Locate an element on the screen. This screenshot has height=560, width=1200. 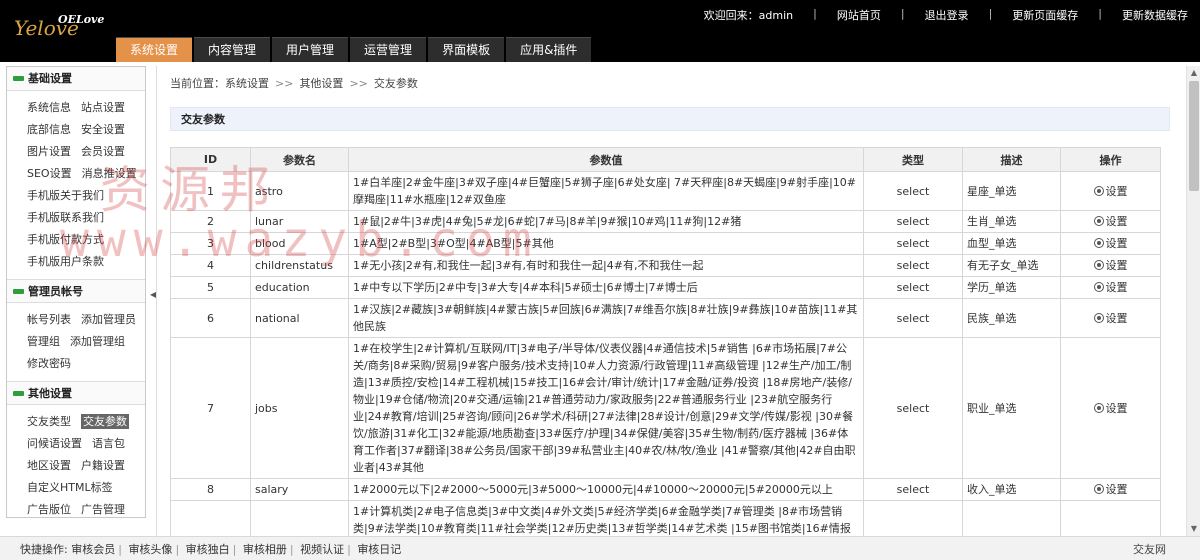
sidebar-item-mobile-payment: 手机版付款方式 is located at coordinates (65, 239).